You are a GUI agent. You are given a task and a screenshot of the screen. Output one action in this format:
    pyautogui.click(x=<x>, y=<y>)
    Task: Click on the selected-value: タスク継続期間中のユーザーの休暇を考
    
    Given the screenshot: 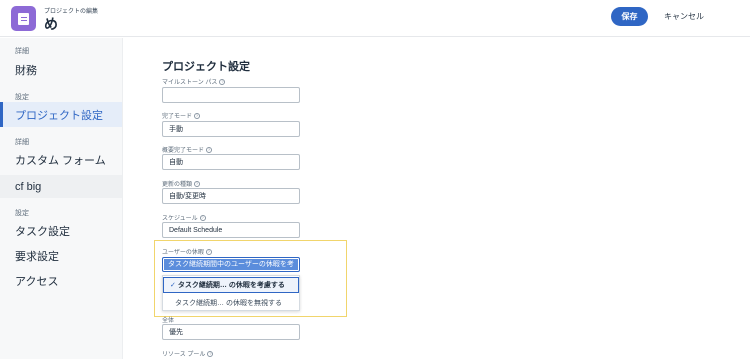 What is the action you would take?
    pyautogui.click(x=231, y=264)
    